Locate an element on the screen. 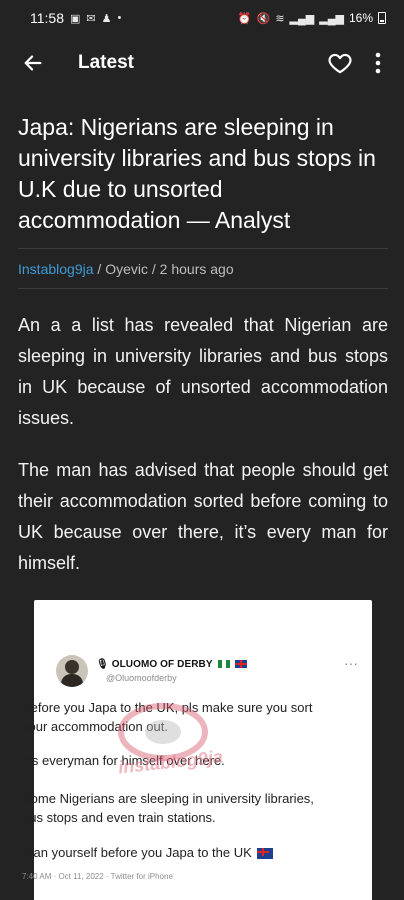 The width and height of the screenshot is (404, 900). tweet-handle: @Oluomoofderby is located at coordinates (141, 678).